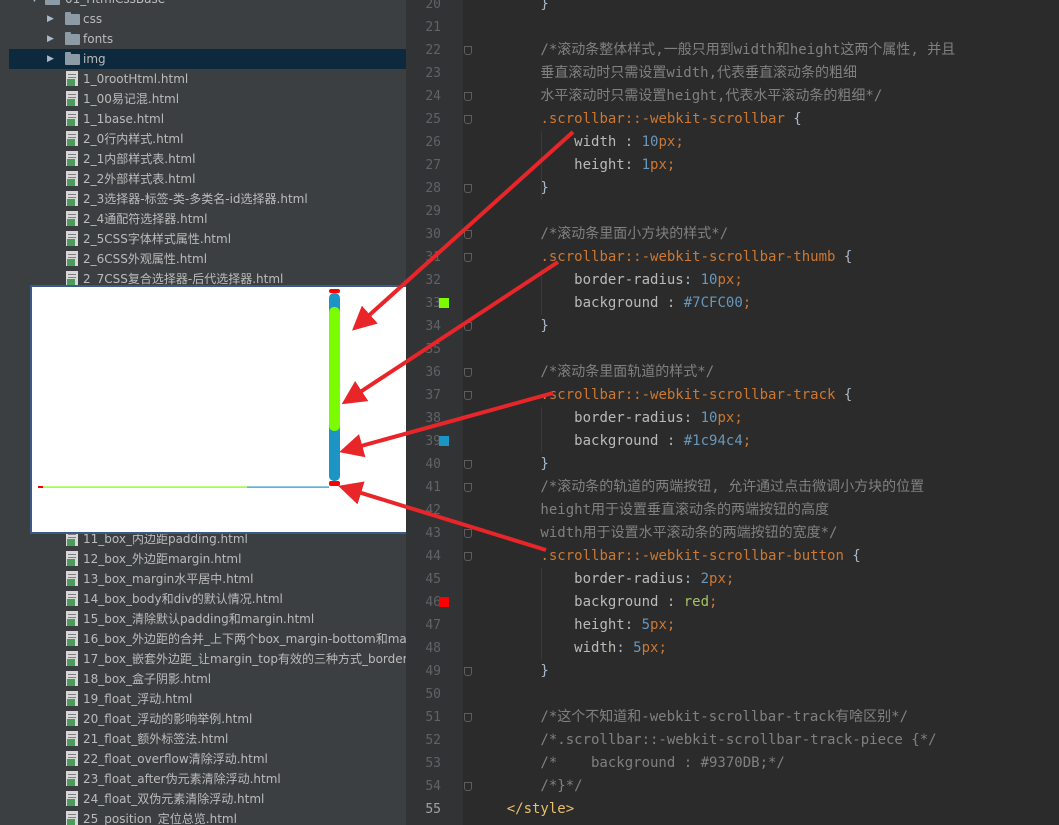 Image resolution: width=1059 pixels, height=825 pixels. What do you see at coordinates (98, 39) in the screenshot?
I see `tree-item-label: fonts` at bounding box center [98, 39].